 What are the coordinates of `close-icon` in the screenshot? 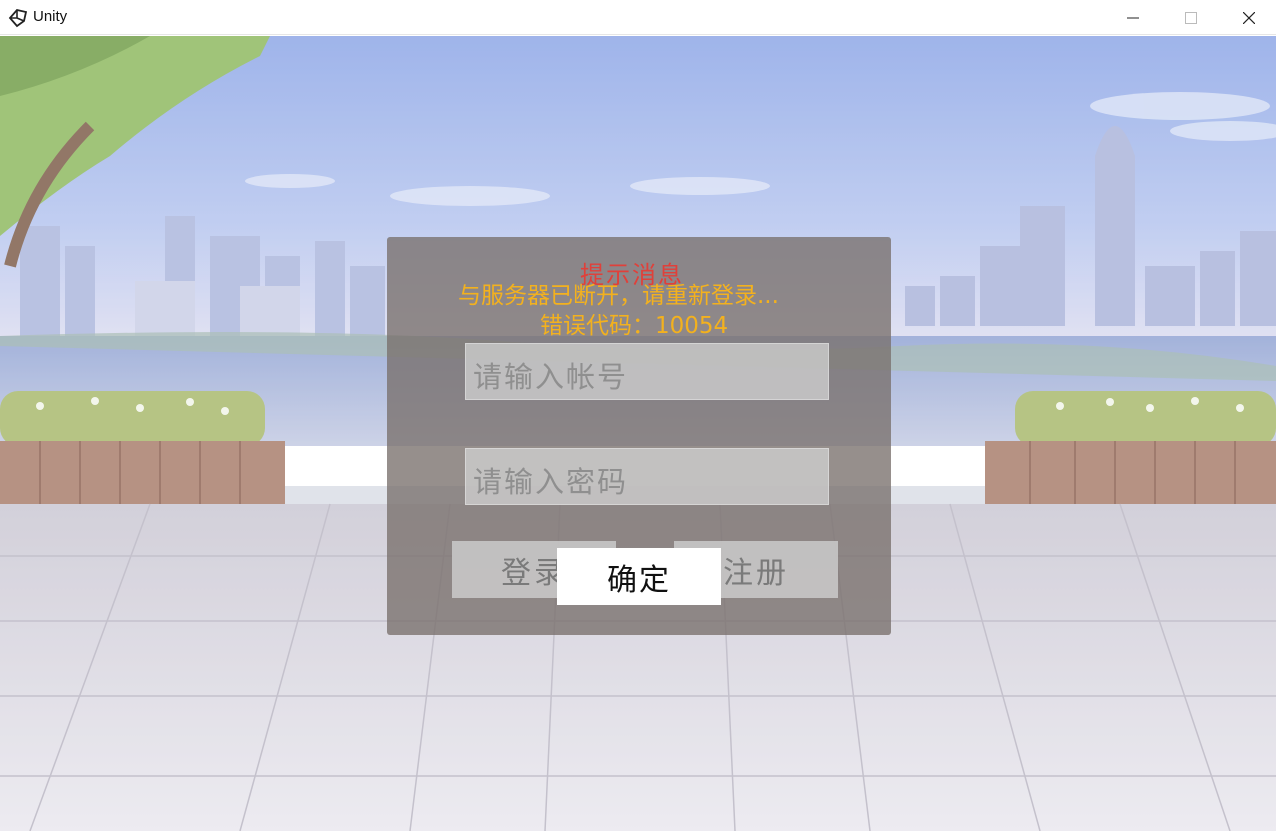 It's located at (1249, 17).